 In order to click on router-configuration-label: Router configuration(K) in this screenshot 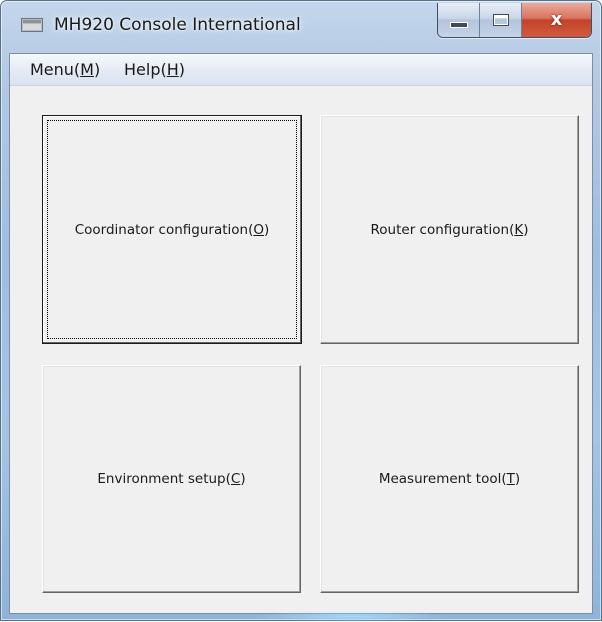, I will do `click(449, 229)`.